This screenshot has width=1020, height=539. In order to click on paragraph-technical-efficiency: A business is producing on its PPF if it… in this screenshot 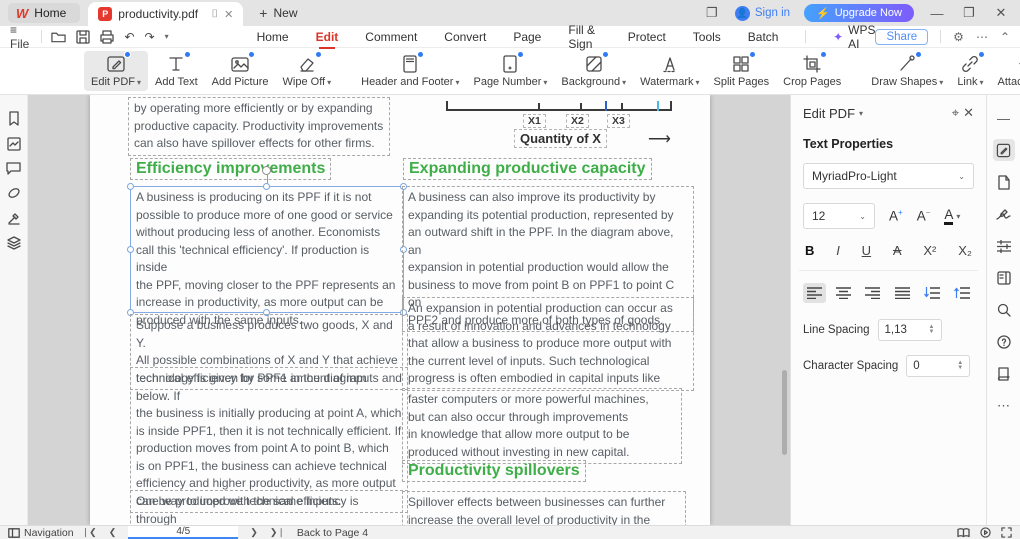, I will do `click(267, 259)`.